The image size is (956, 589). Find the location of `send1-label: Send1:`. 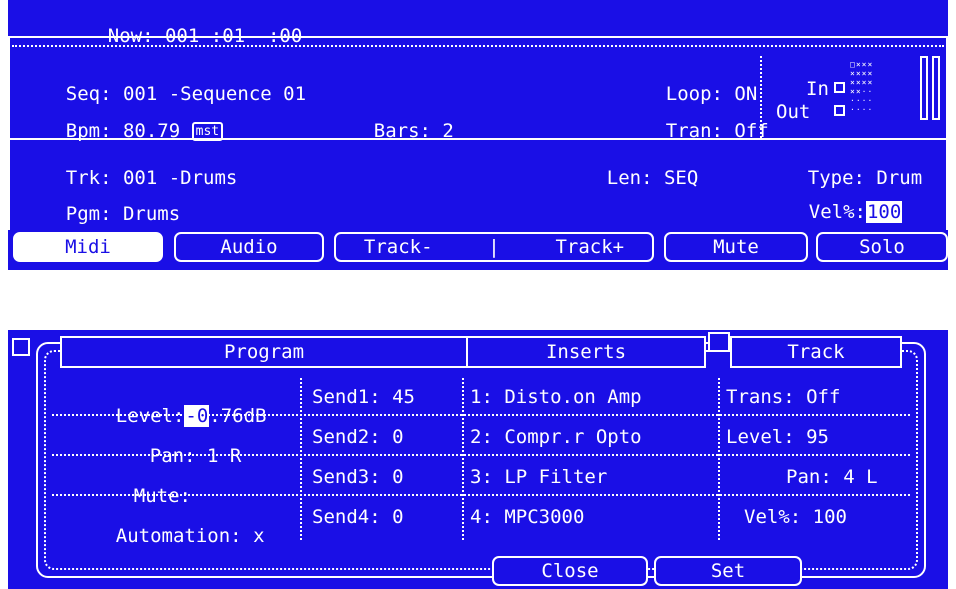

send1-label: Send1: is located at coordinates (346, 397).